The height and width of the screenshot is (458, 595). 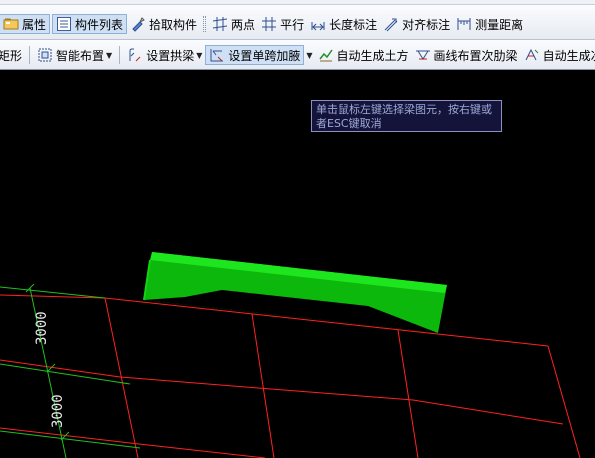 What do you see at coordinates (99, 24) in the screenshot?
I see `component-list-label: 构件列表` at bounding box center [99, 24].